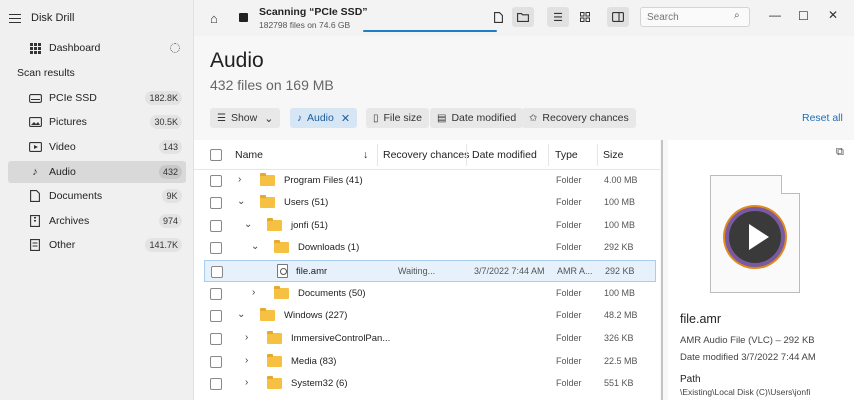 The height and width of the screenshot is (400, 854). Describe the element at coordinates (97, 48) in the screenshot. I see `sidebar-item-dashboard: Dashboard` at that location.